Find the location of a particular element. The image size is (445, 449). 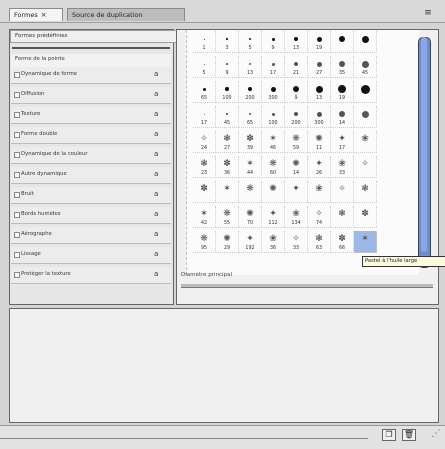

brush-preset: 3 is located at coordinates (227, 42).